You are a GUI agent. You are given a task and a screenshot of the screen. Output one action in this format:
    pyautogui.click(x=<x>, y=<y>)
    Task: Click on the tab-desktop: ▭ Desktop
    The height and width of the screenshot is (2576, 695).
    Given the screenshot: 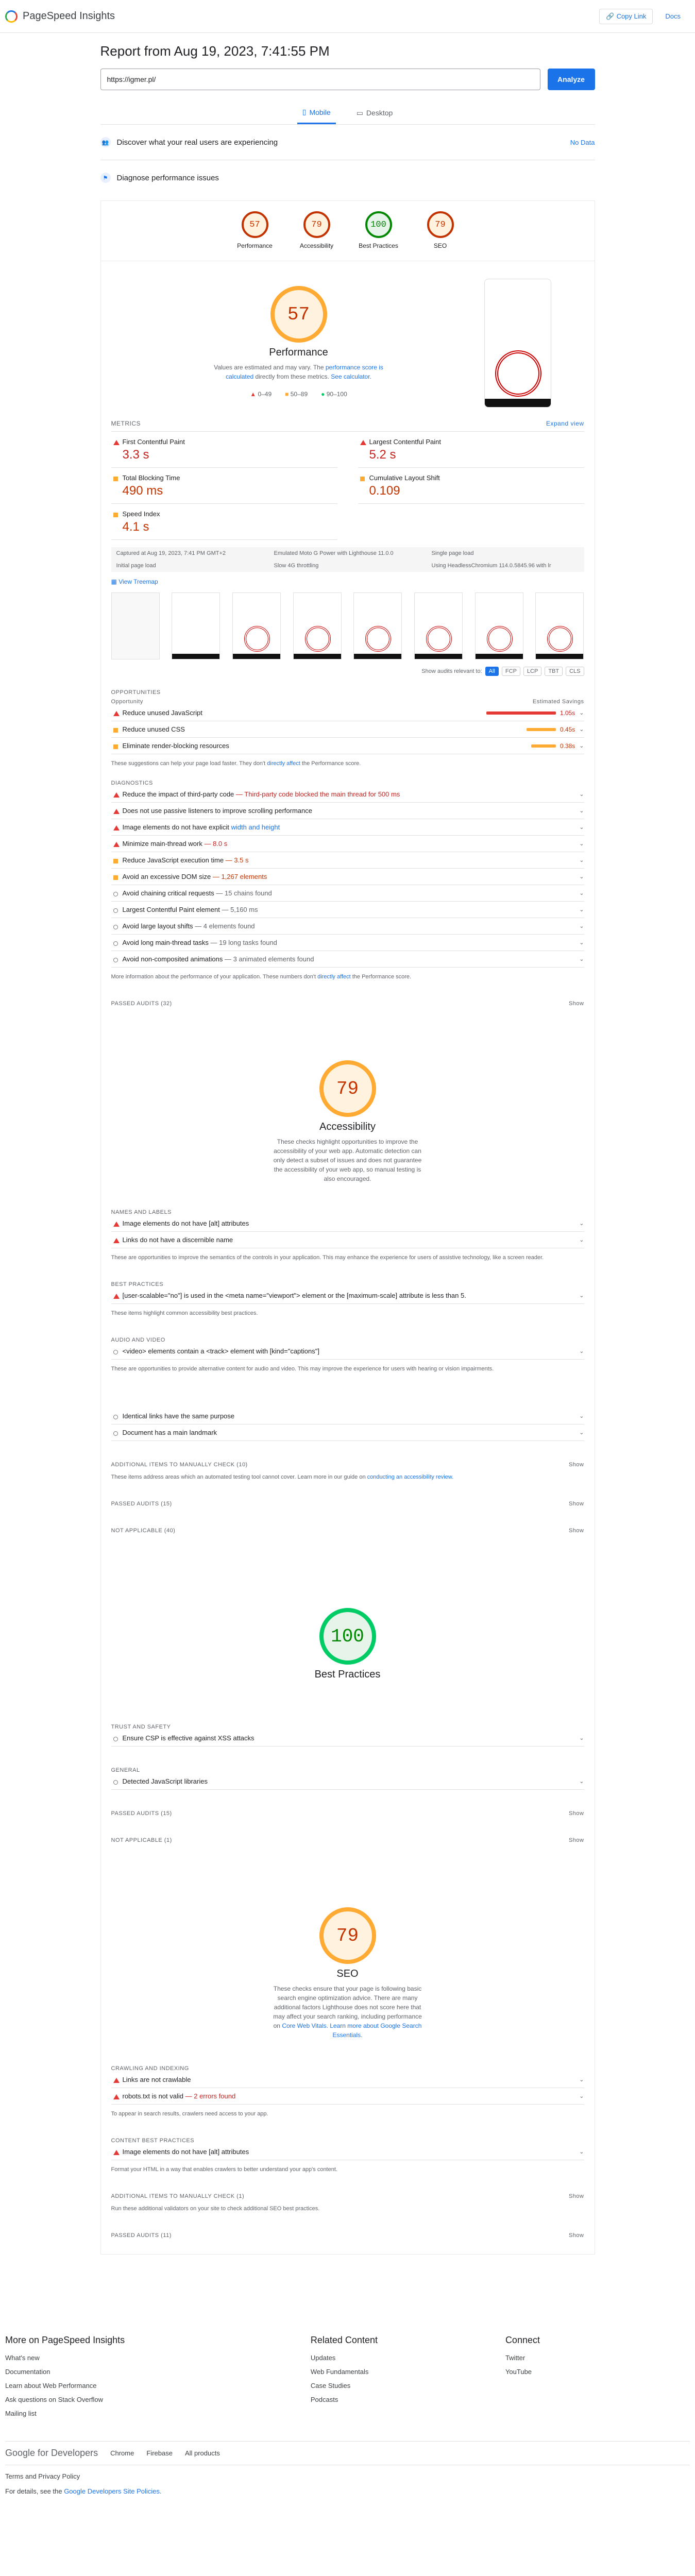 What is the action you would take?
    pyautogui.click(x=374, y=116)
    